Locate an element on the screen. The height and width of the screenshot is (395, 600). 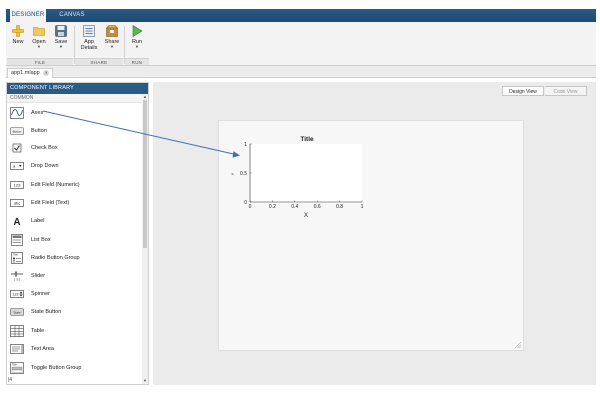
floppy-disk-icon is located at coordinates (61, 31).